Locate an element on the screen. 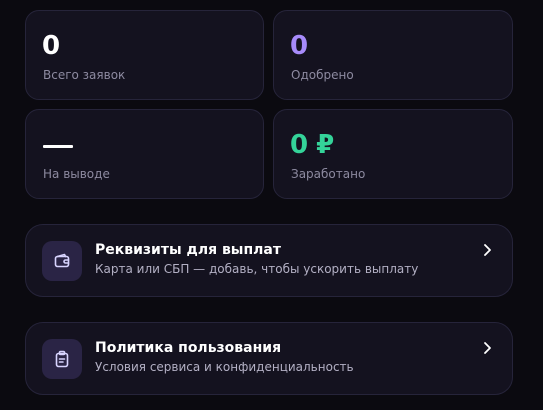  stat-label-total-applications: Всего заявок is located at coordinates (84, 75).